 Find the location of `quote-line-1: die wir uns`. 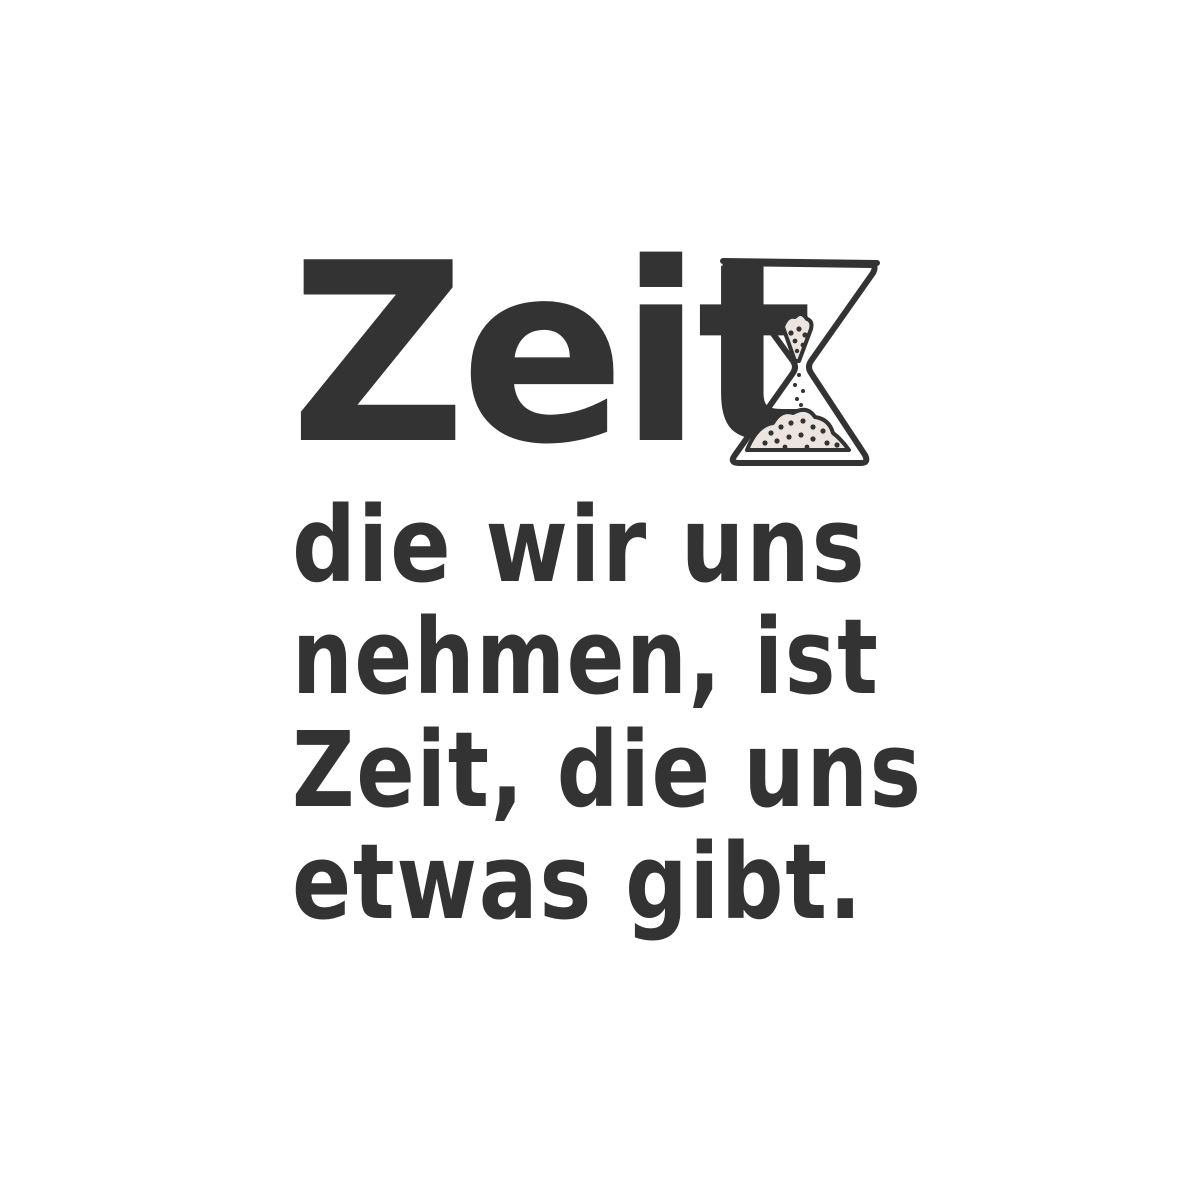

quote-line-1: die wir uns is located at coordinates (579, 545).